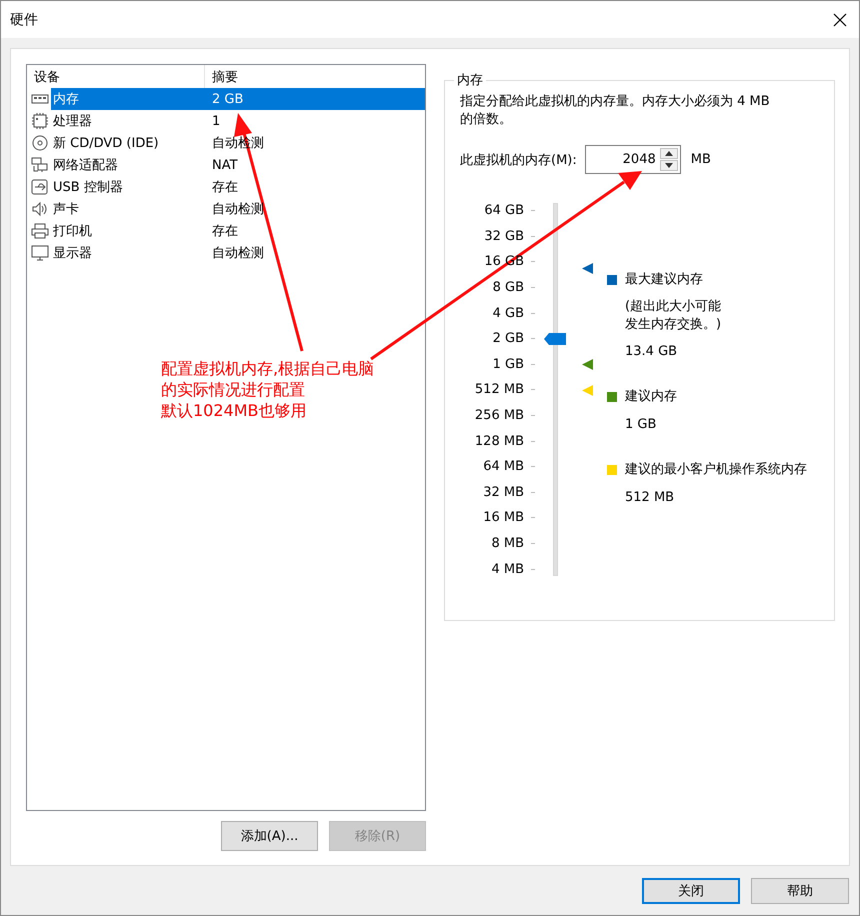  I want to click on scale-label: 2 GB, so click(508, 339).